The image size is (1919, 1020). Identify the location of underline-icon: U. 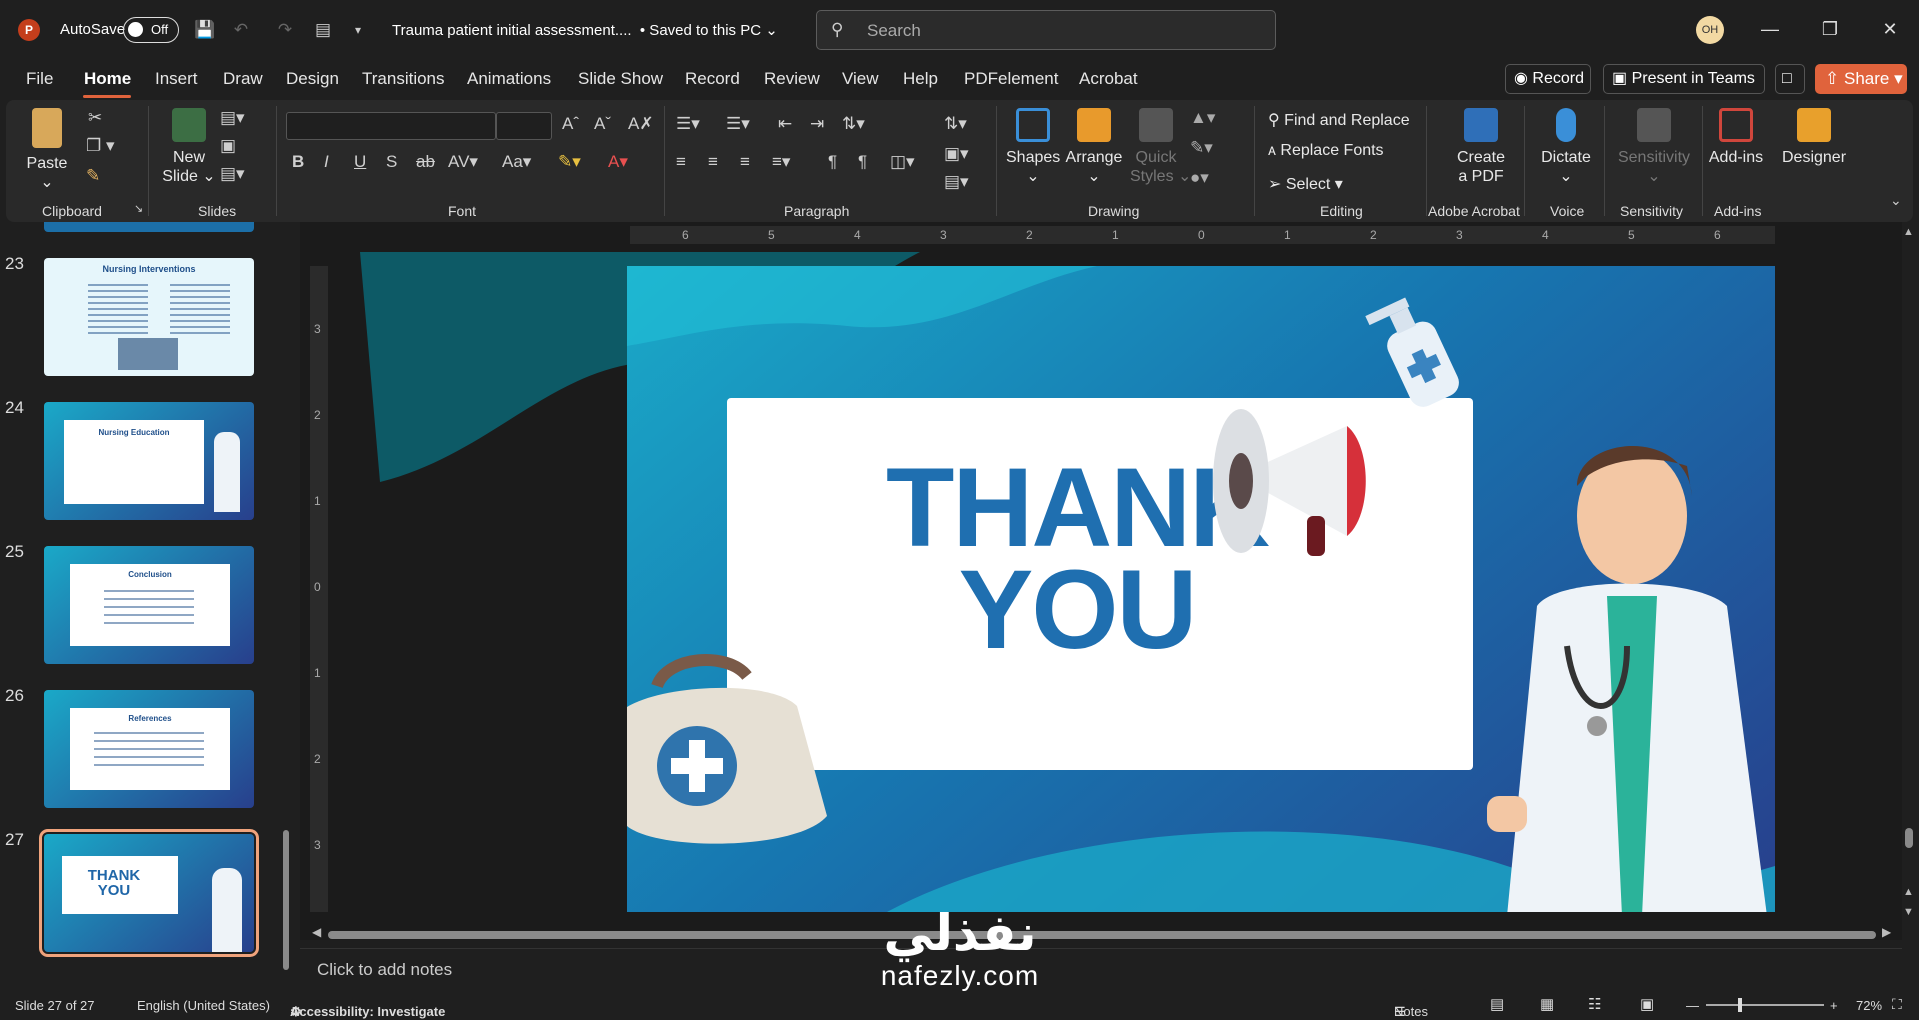
(360, 162).